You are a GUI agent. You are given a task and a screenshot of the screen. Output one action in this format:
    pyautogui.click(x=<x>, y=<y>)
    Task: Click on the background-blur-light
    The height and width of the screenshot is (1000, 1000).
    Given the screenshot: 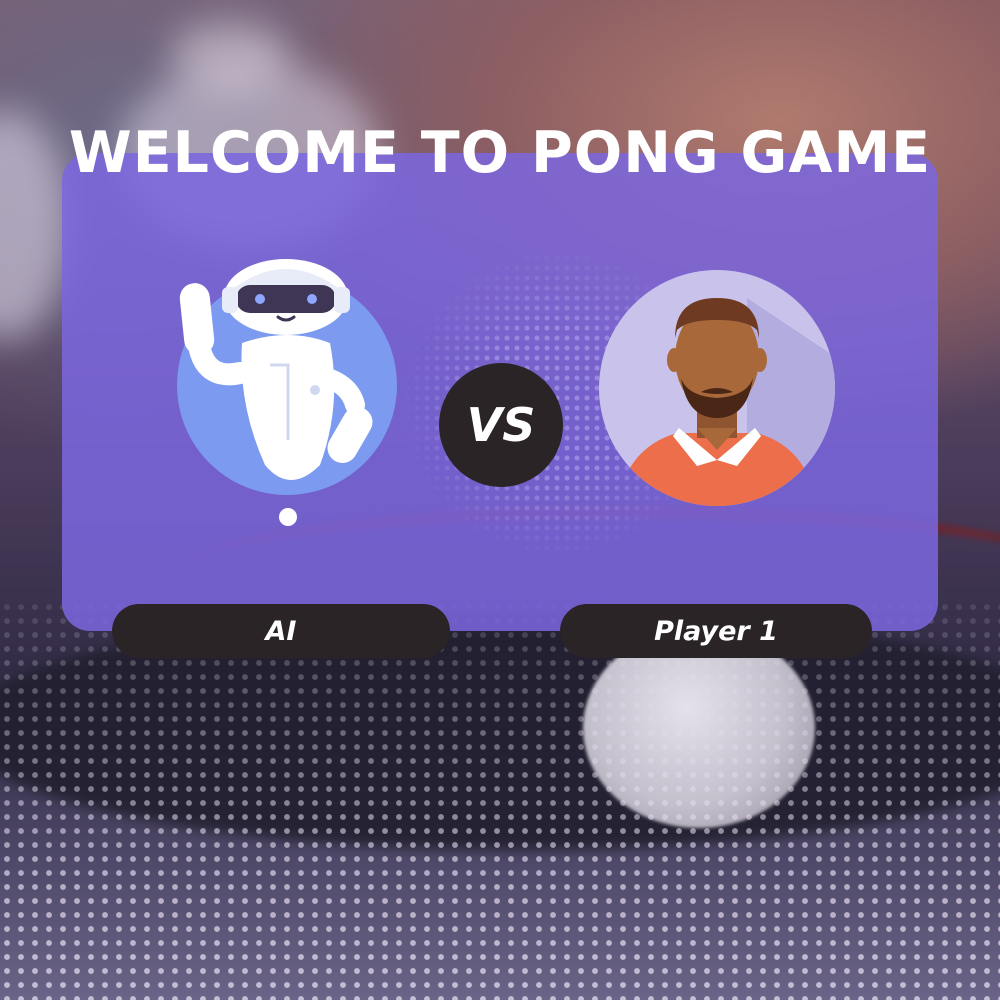 What is the action you would take?
    pyautogui.click(x=230, y=55)
    